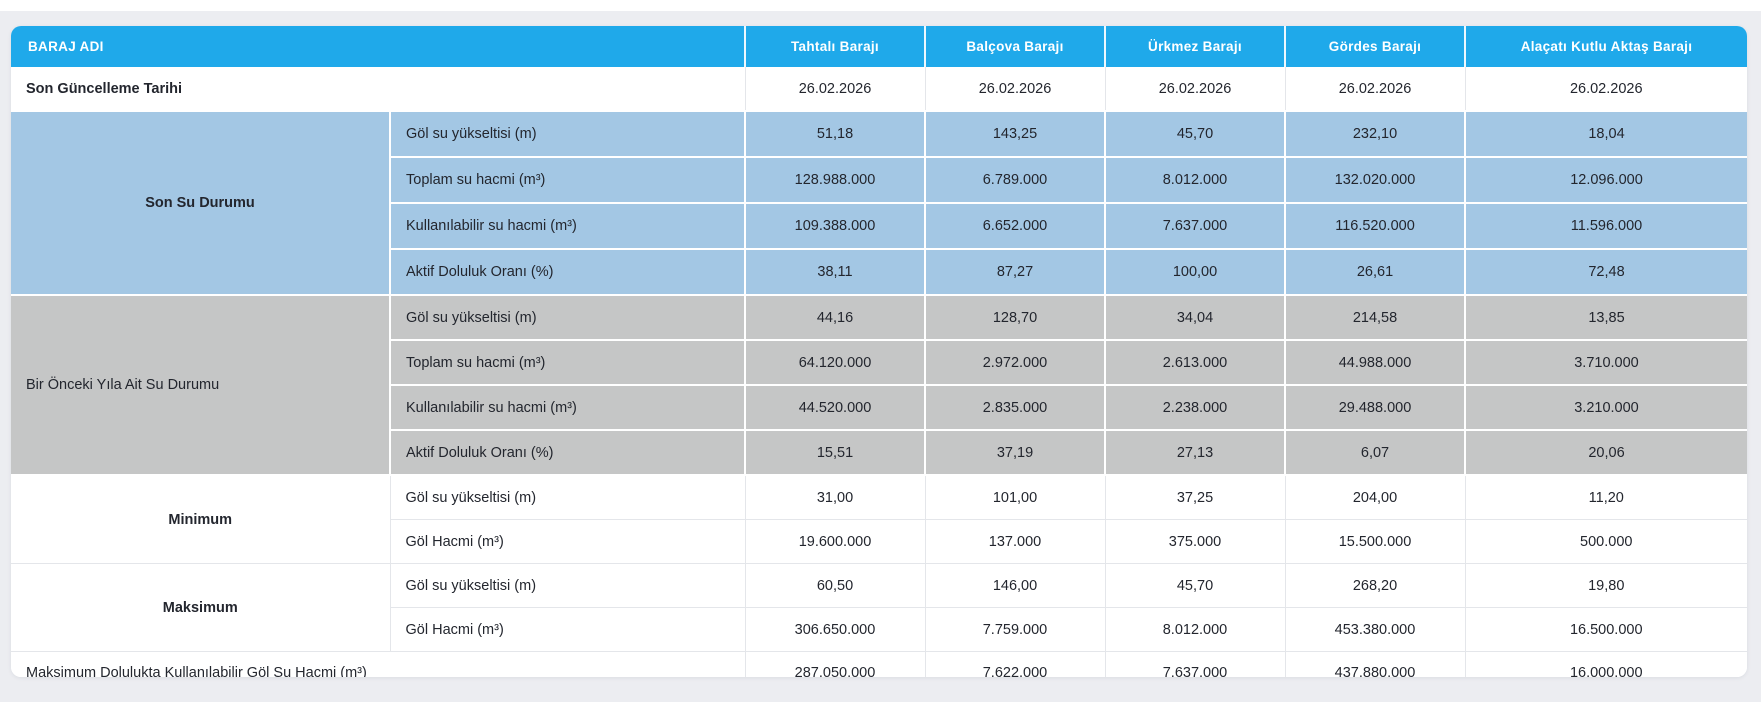 The width and height of the screenshot is (1761, 702). Describe the element at coordinates (1015, 46) in the screenshot. I see `column-header-dam: Balçova Barajı` at that location.